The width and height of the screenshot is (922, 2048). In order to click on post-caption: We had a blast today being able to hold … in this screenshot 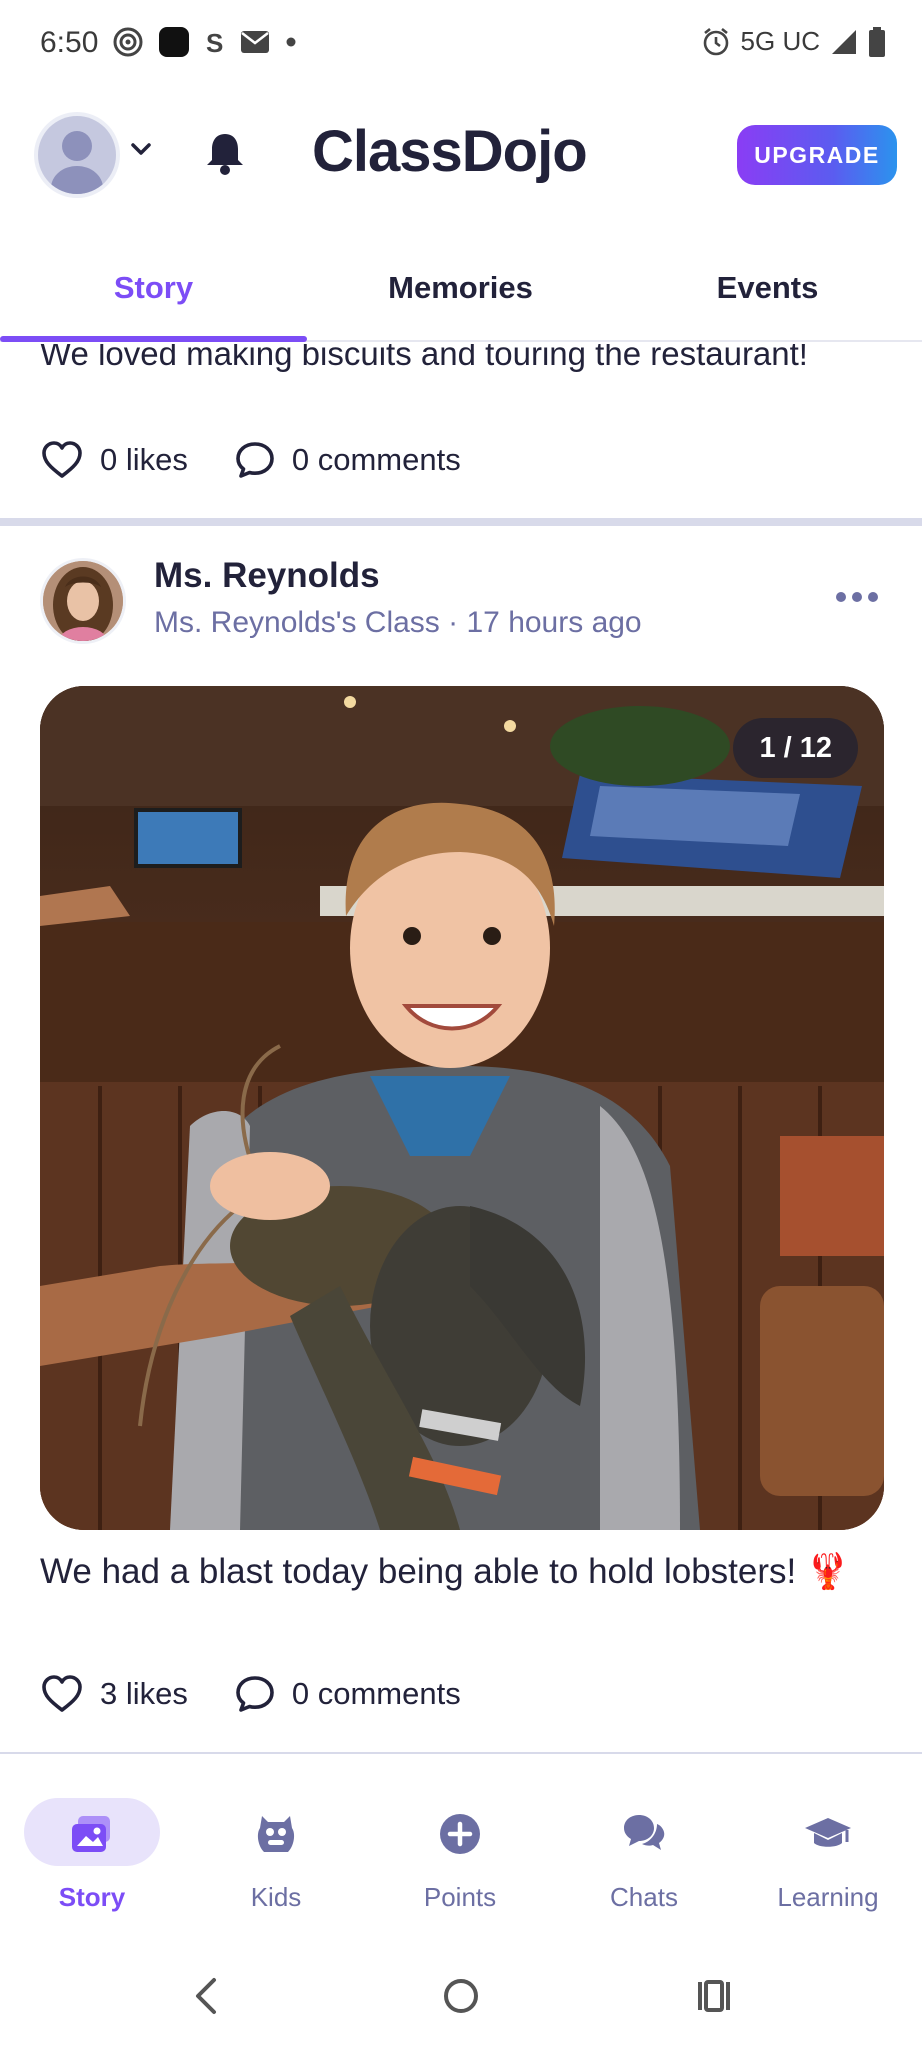, I will do `click(445, 1571)`.